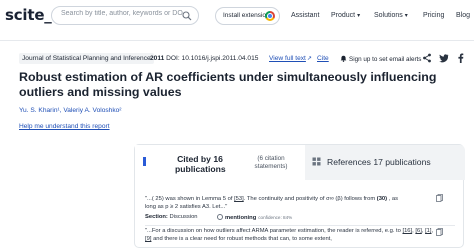 This screenshot has width=474, height=248. I want to click on references-icon, so click(316, 161).